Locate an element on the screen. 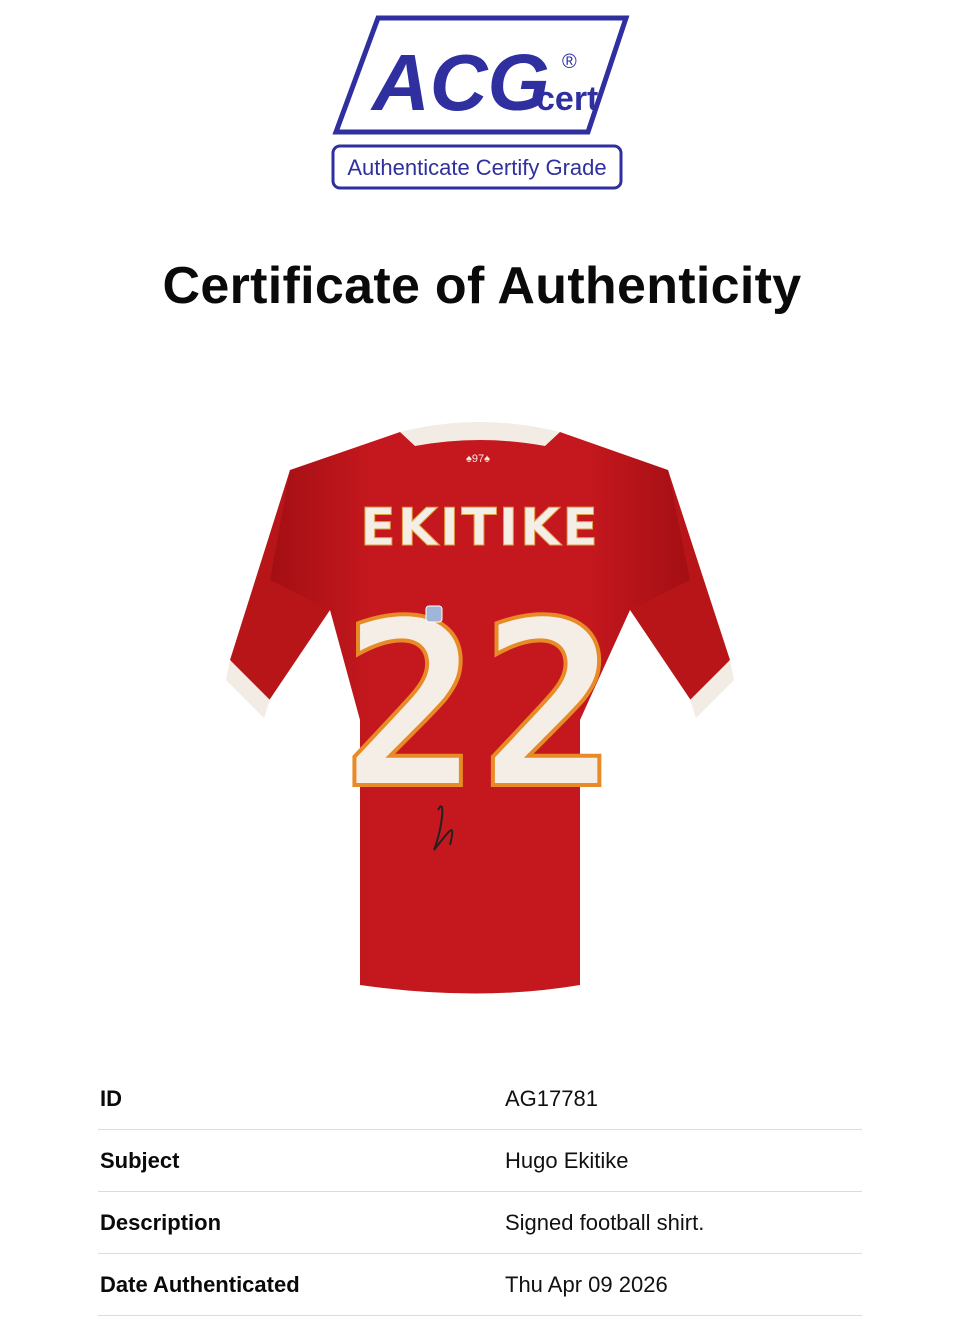 Image resolution: width=964 pixels, height=1338 pixels. details-value: Signed football shirt. is located at coordinates (605, 1222).